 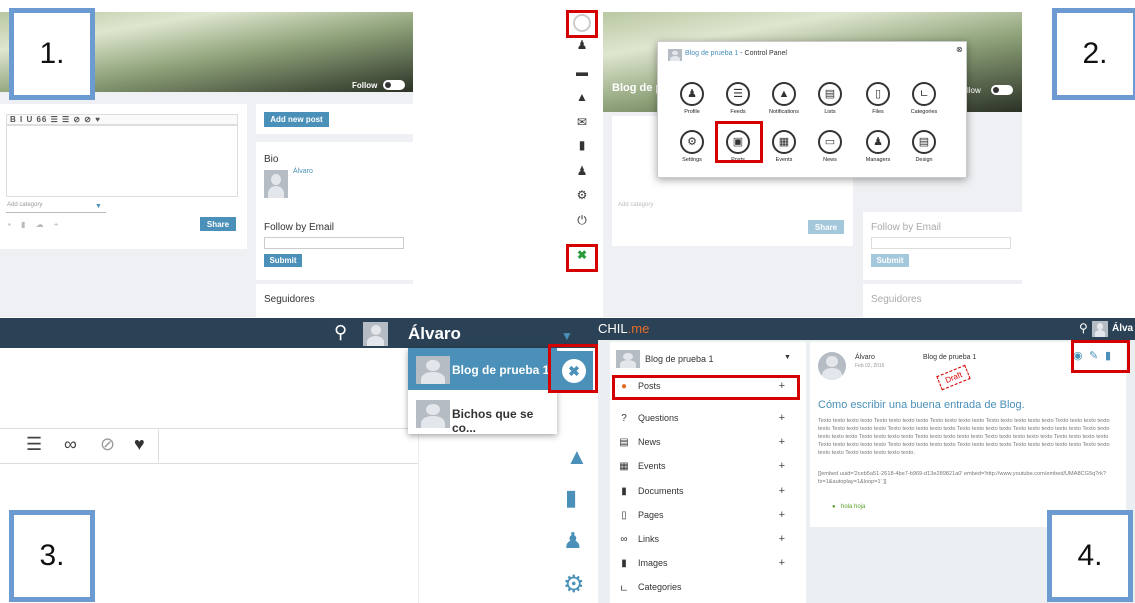 I want to click on cp-lists-label: Lists, so click(x=830, y=112).